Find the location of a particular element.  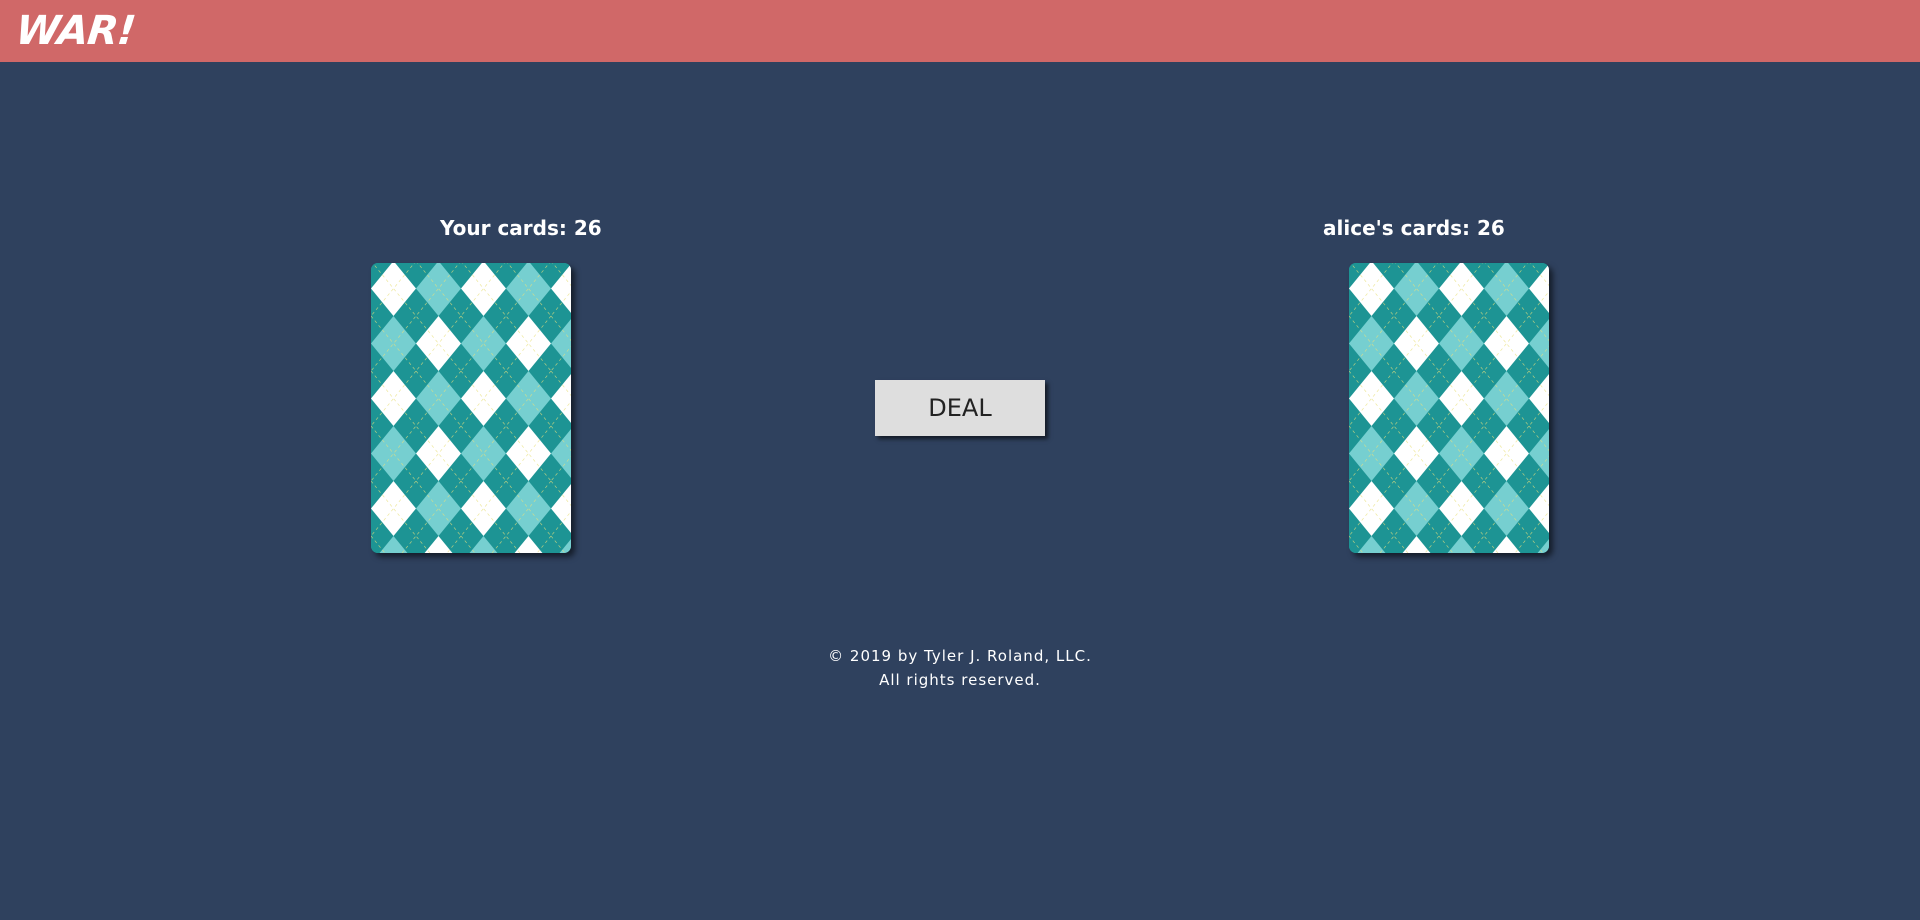

deal-button: DEAL is located at coordinates (960, 408).